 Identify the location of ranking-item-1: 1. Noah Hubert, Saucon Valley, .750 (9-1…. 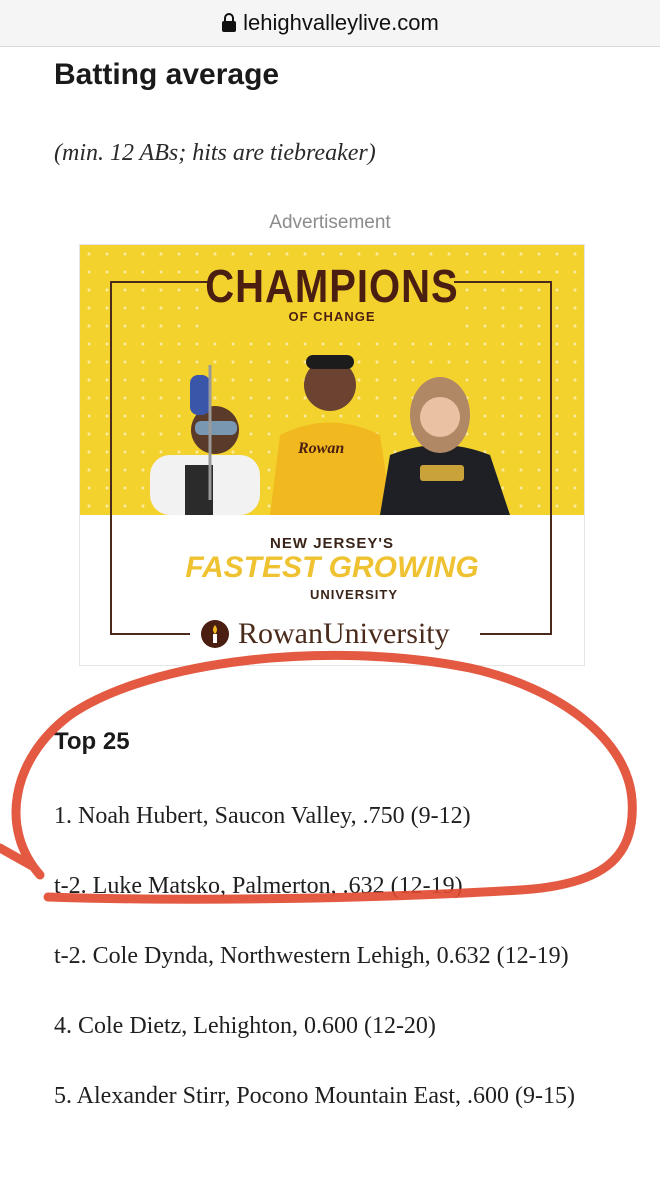
(262, 816).